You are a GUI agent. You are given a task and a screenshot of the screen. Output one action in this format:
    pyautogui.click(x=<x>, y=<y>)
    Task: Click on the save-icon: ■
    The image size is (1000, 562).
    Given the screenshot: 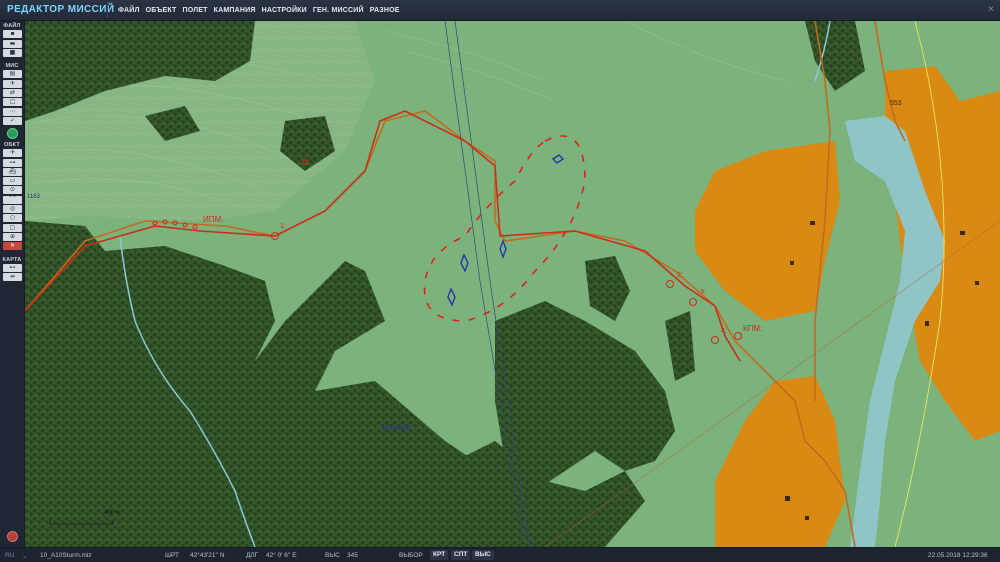 What is the action you would take?
    pyautogui.click(x=12, y=52)
    